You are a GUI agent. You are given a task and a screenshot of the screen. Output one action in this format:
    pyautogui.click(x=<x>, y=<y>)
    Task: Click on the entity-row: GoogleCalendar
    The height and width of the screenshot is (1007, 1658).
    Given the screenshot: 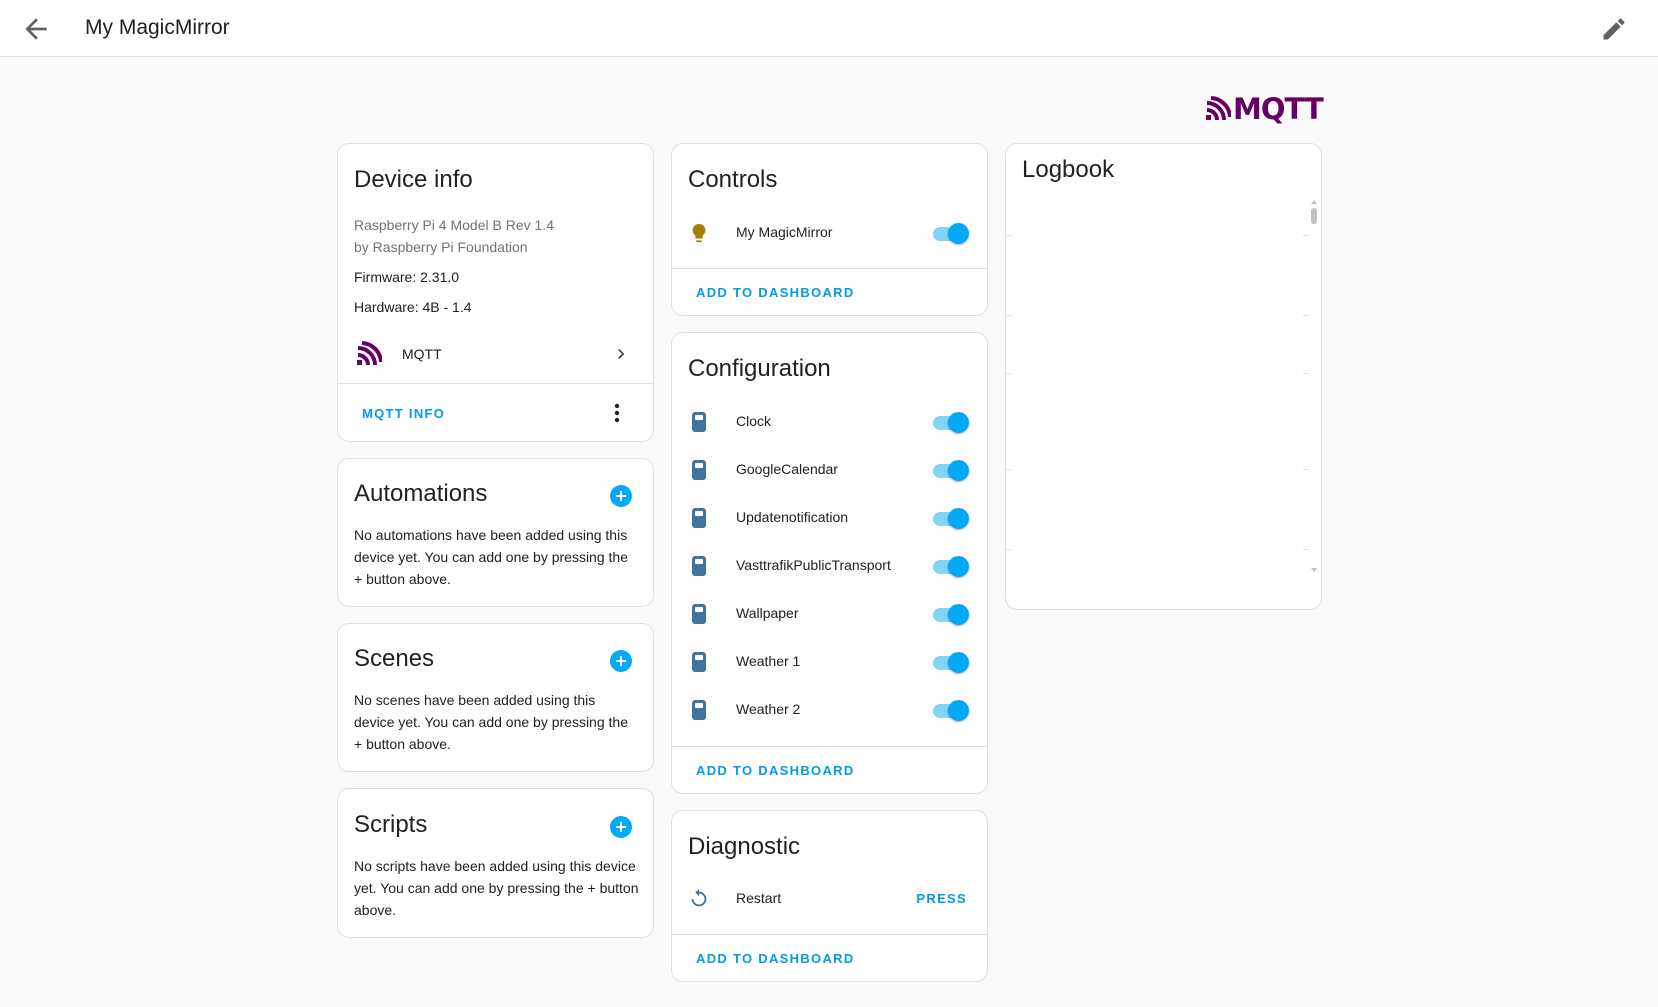 What is the action you would take?
    pyautogui.click(x=829, y=470)
    